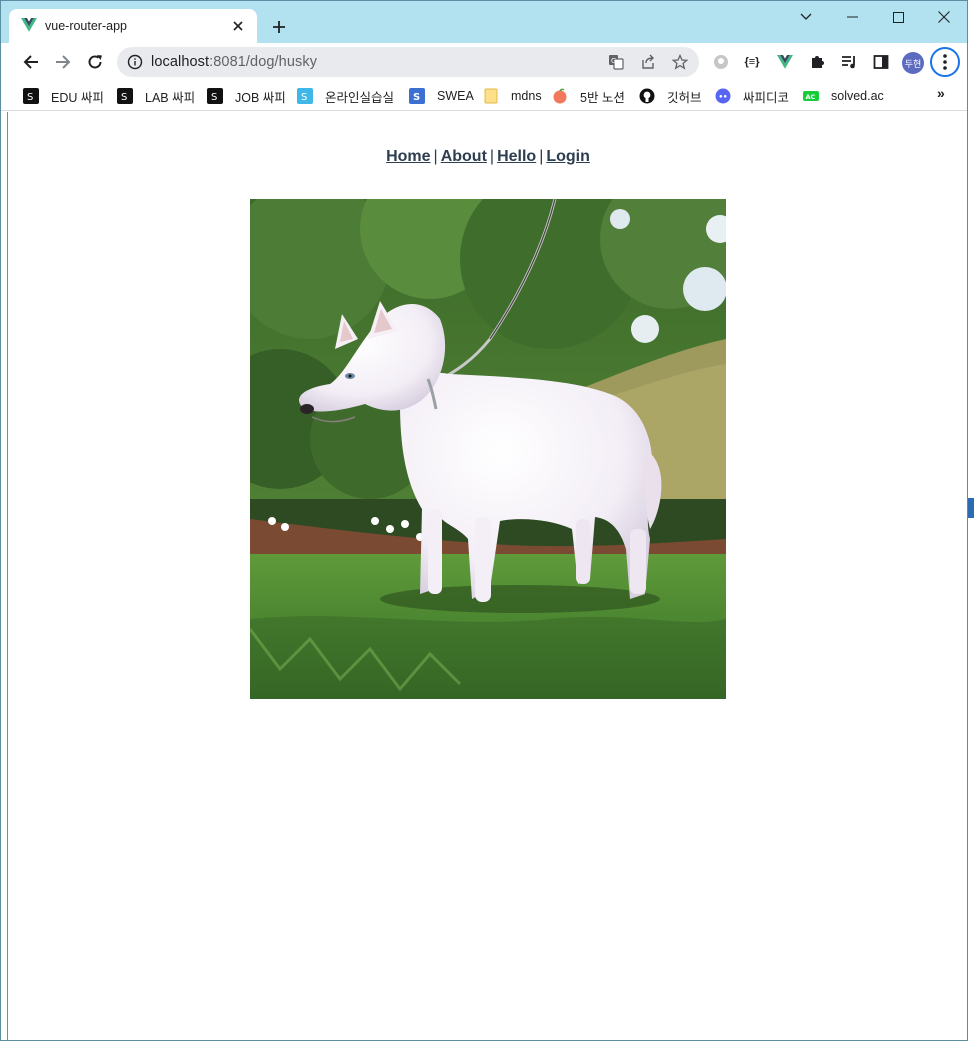  What do you see at coordinates (491, 96) in the screenshot?
I see `folder-icon` at bounding box center [491, 96].